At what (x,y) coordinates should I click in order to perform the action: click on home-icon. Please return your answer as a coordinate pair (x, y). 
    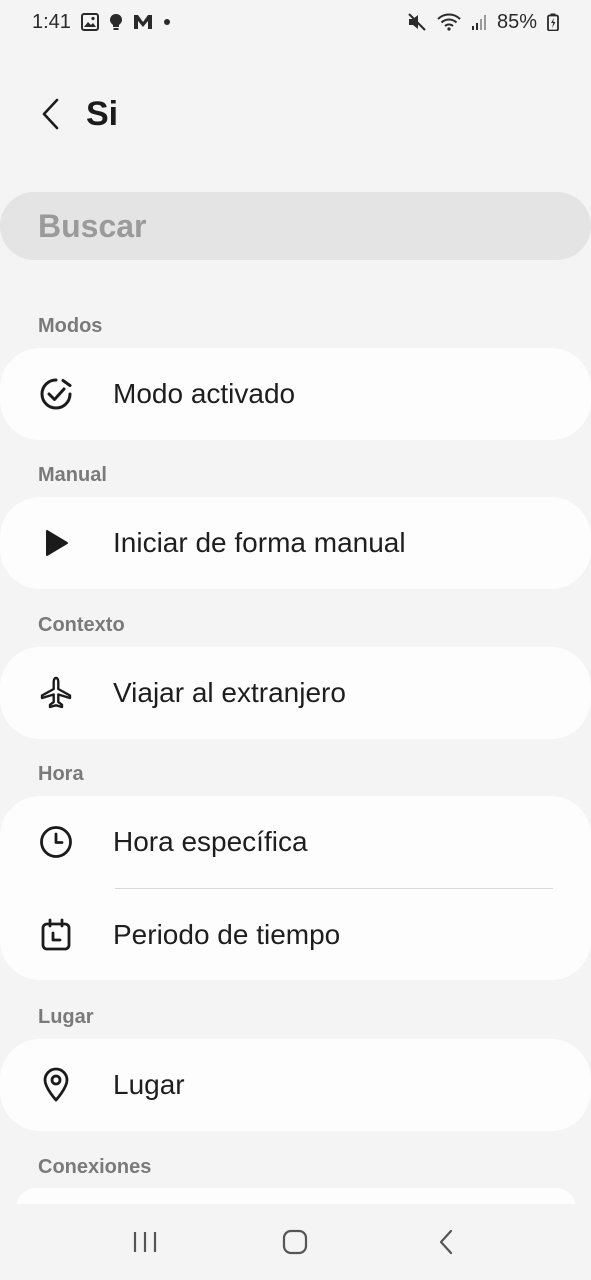
    Looking at the image, I should click on (295, 1242).